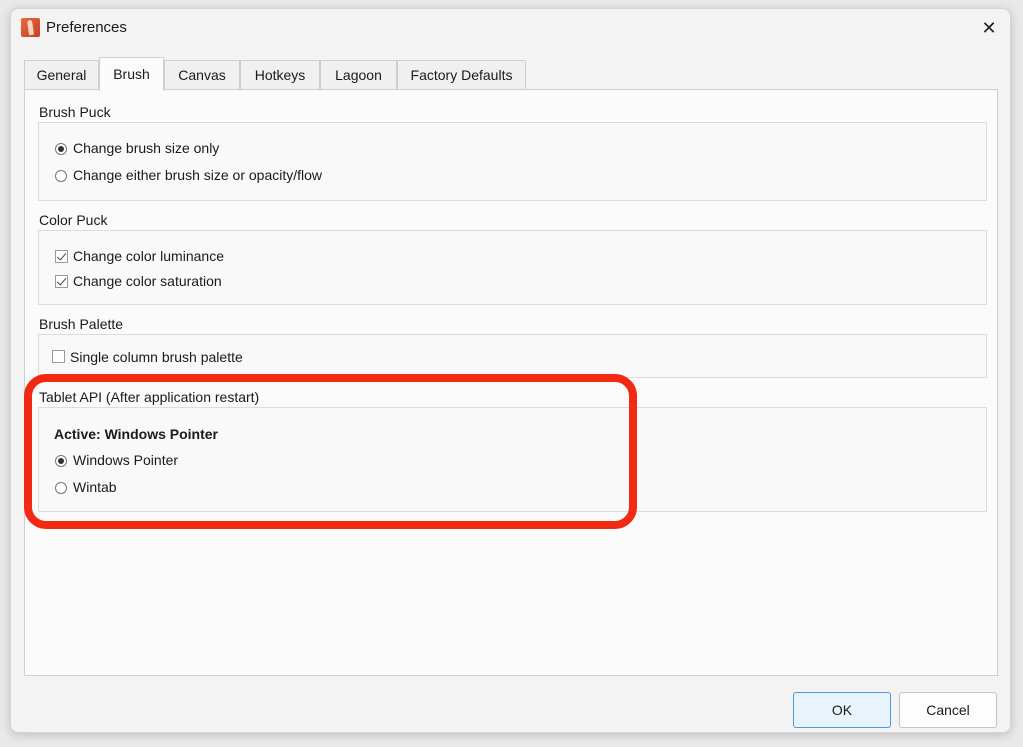 The image size is (1023, 747). What do you see at coordinates (95, 487) in the screenshot?
I see `wintab-label: Wintab` at bounding box center [95, 487].